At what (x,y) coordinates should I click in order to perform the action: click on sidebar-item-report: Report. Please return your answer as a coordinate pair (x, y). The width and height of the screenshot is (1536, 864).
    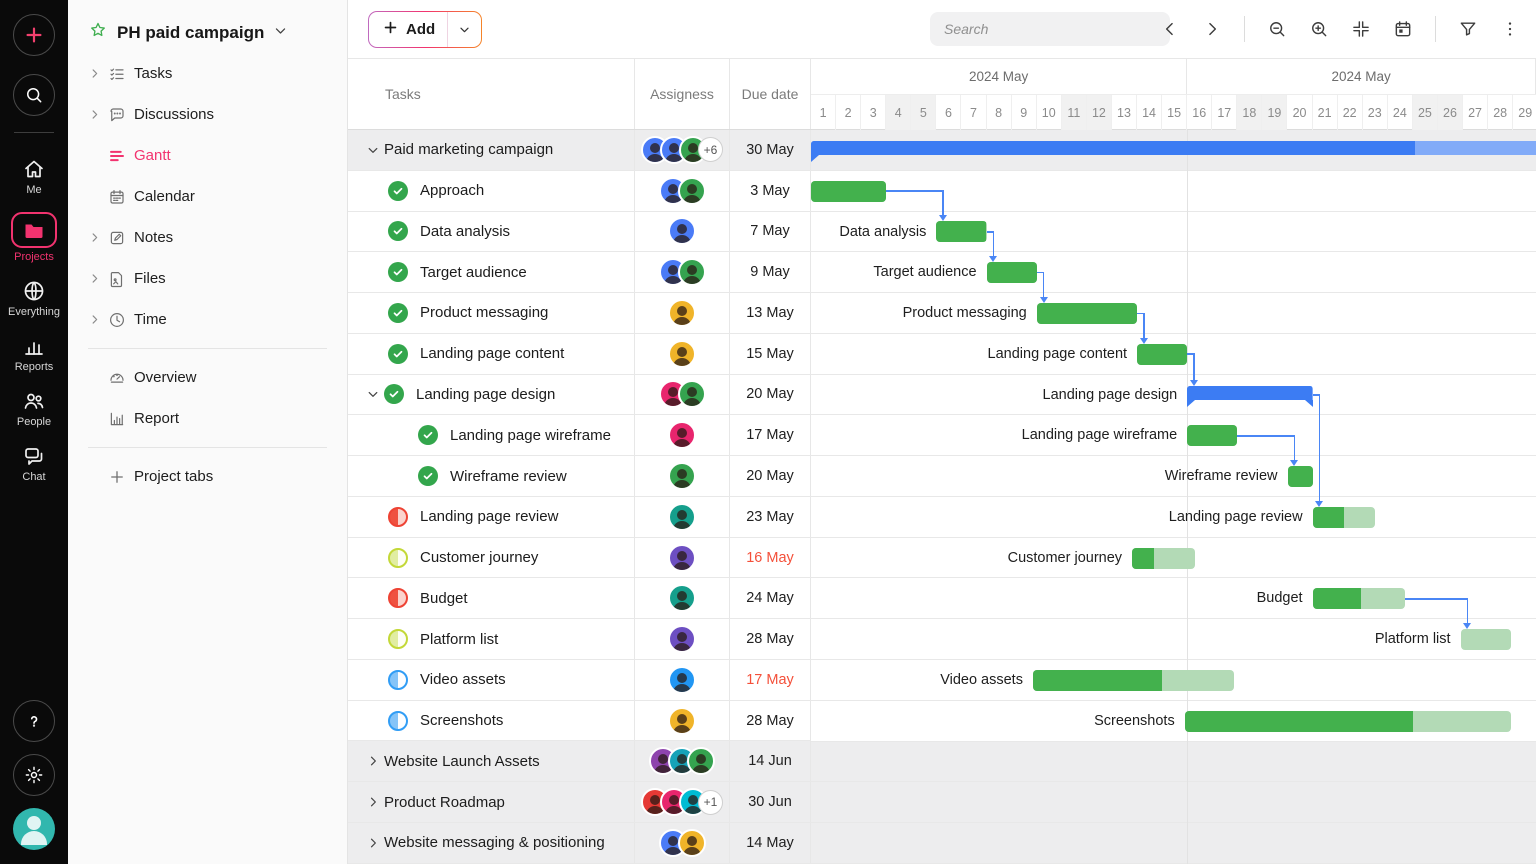
    Looking at the image, I should click on (207, 418).